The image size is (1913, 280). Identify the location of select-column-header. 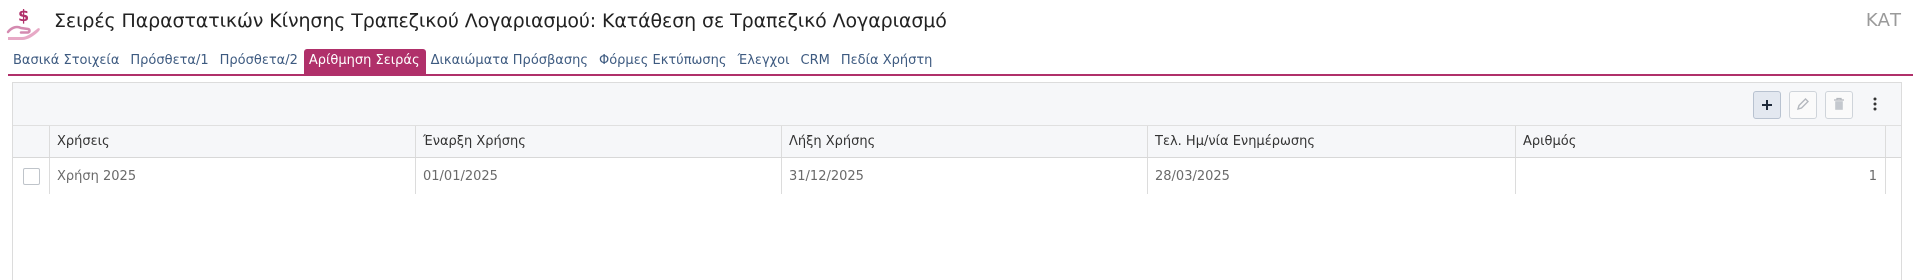
(31, 141).